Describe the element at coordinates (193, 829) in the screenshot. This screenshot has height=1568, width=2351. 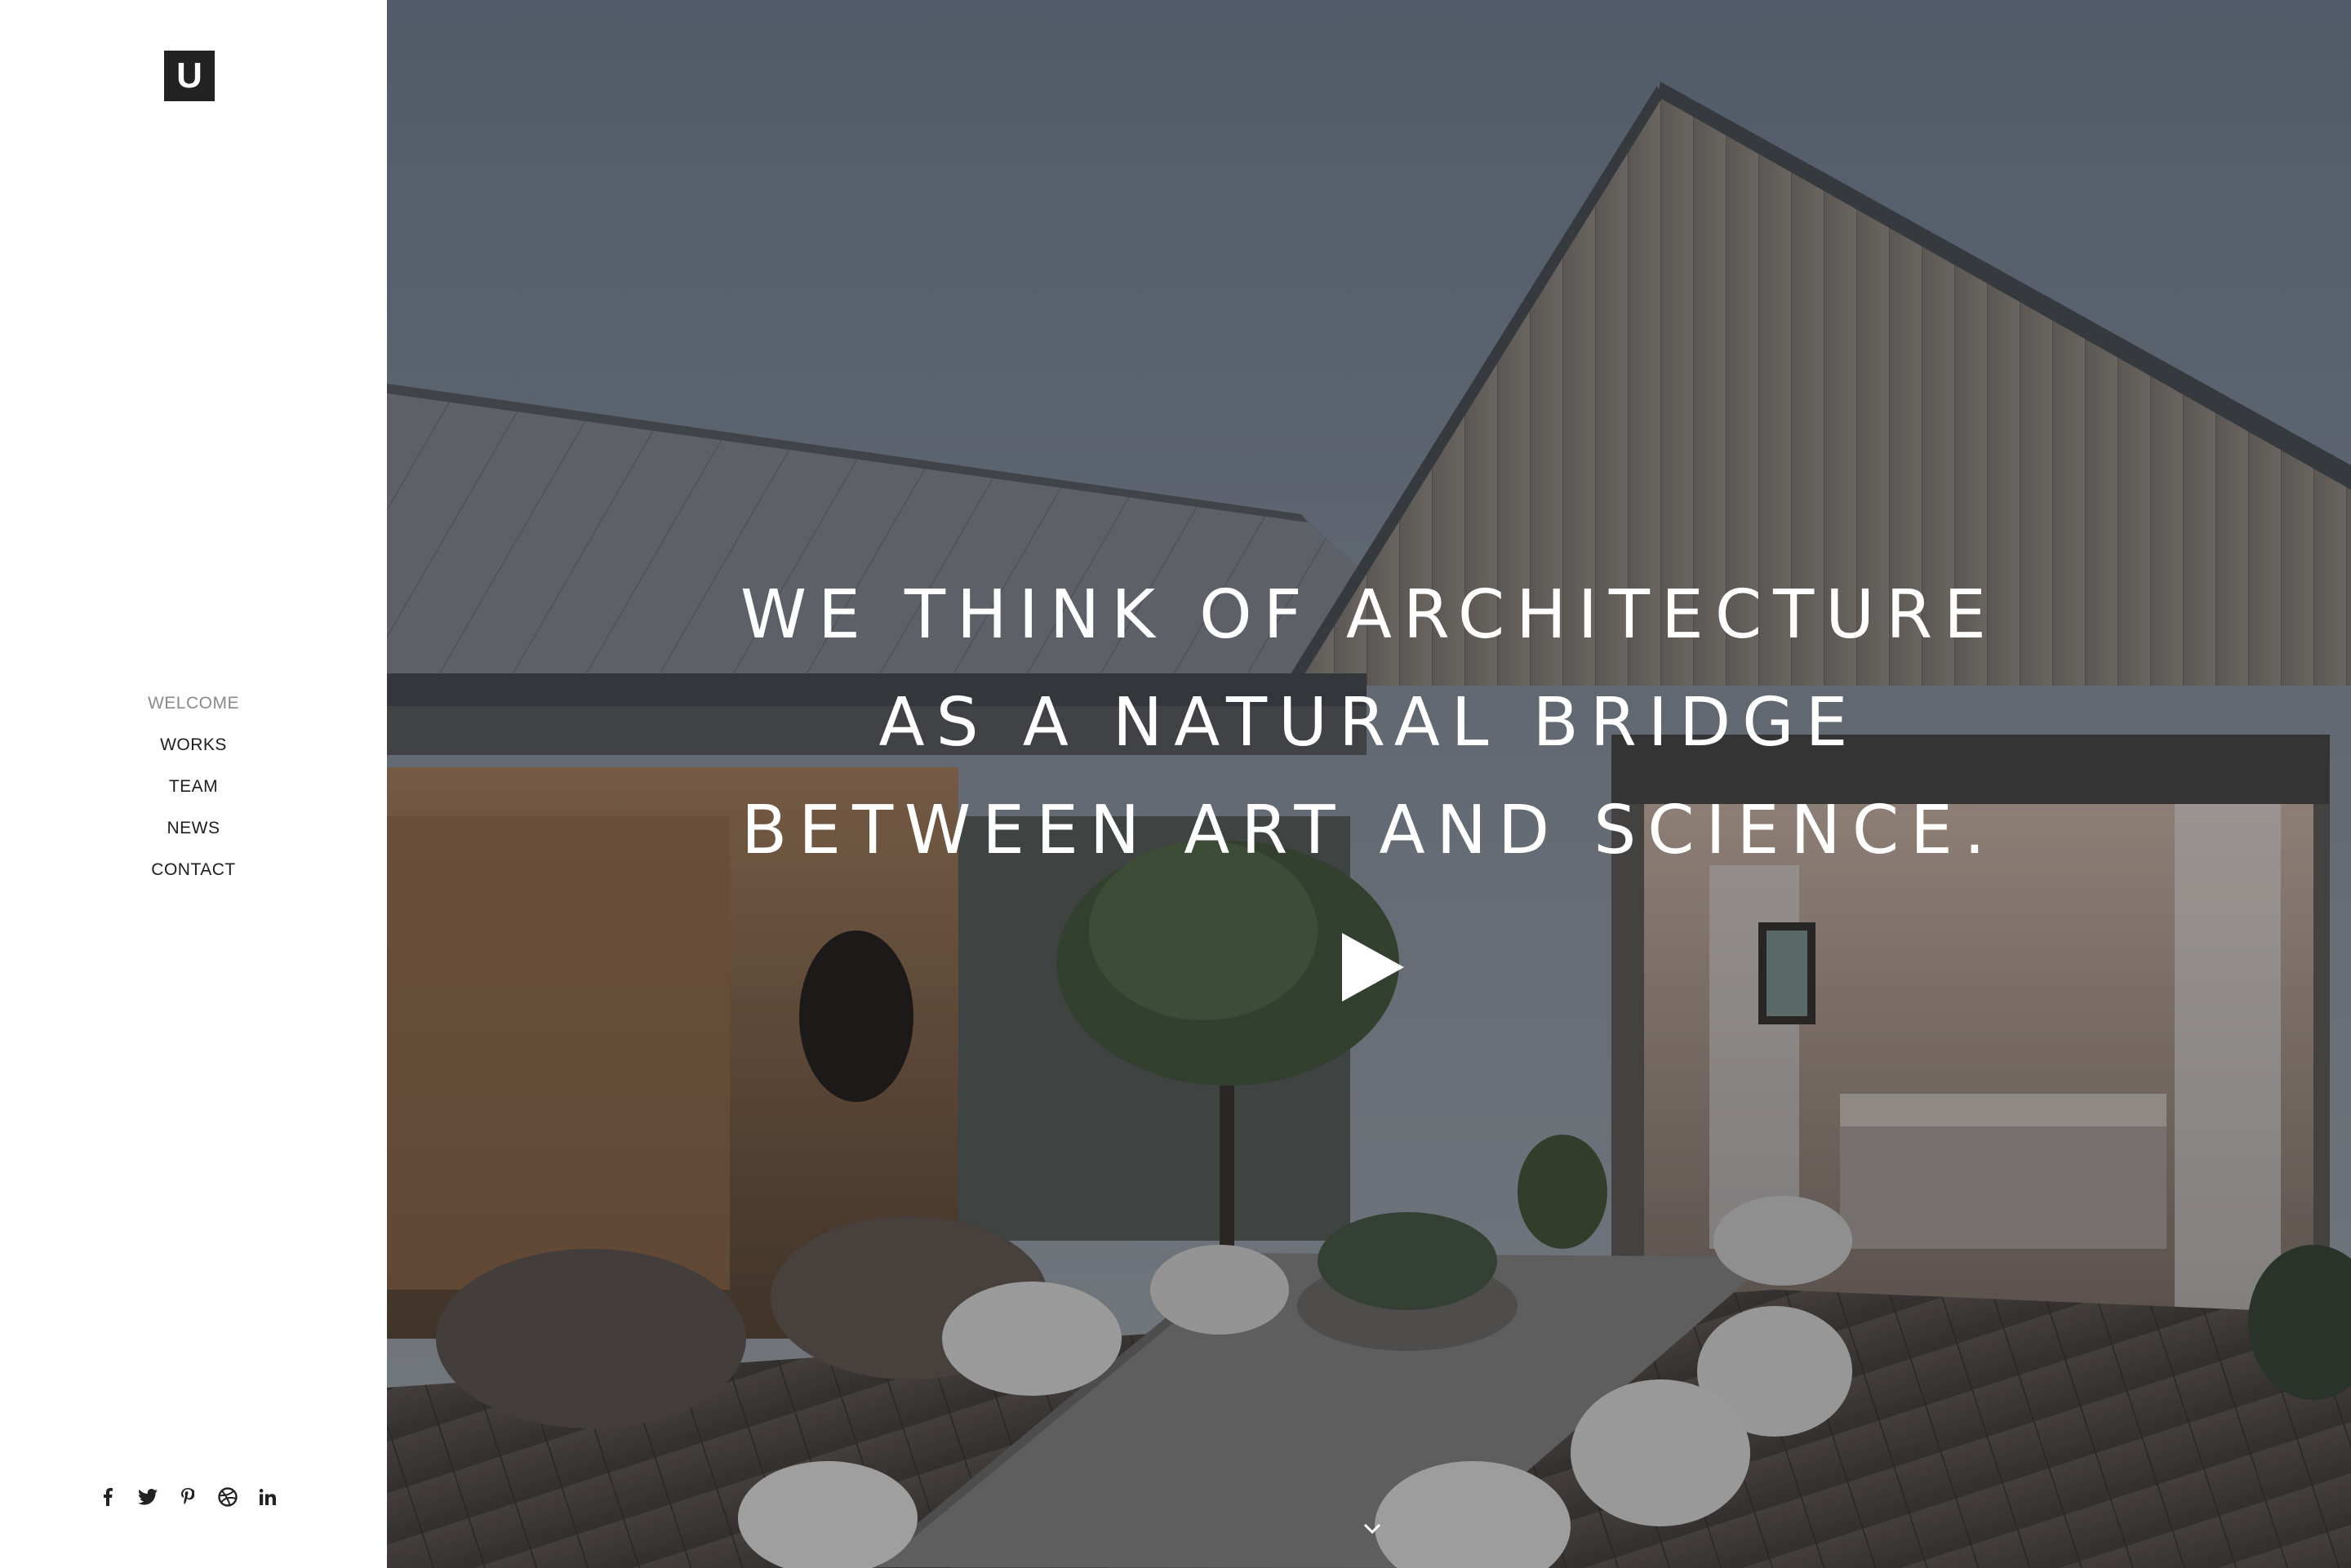
I see `nav-link-news: NEWS` at that location.